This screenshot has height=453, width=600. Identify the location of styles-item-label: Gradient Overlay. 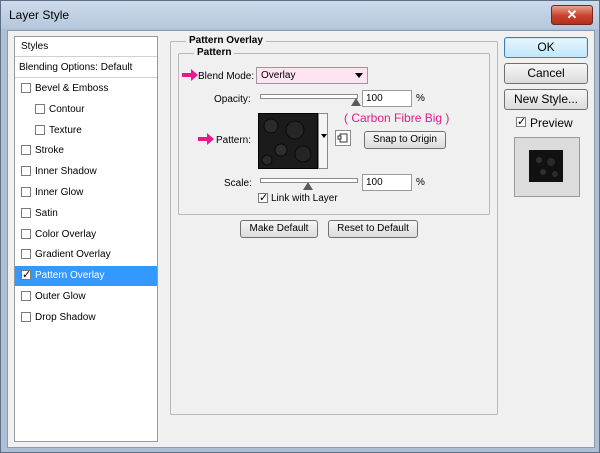
(73, 254).